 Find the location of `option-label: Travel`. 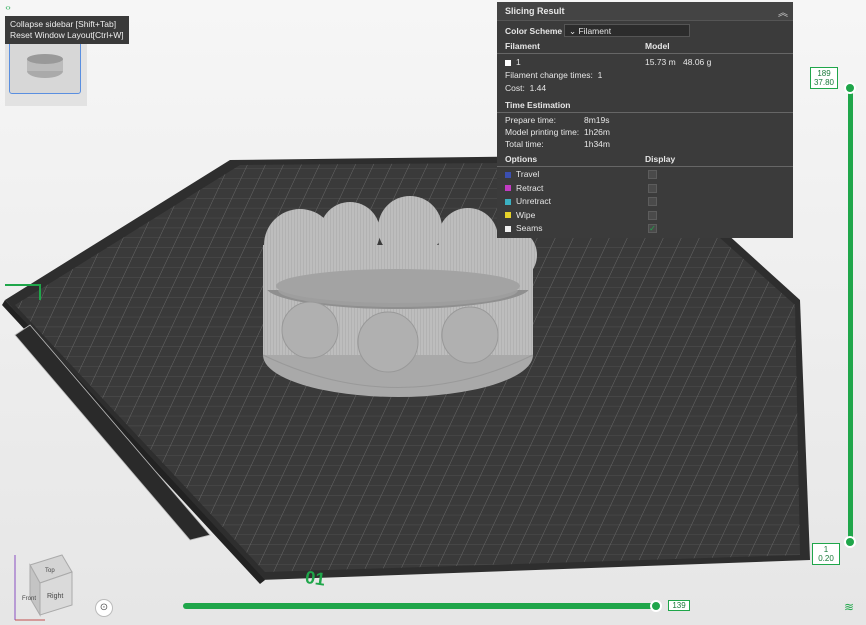

option-label: Travel is located at coordinates (528, 174).